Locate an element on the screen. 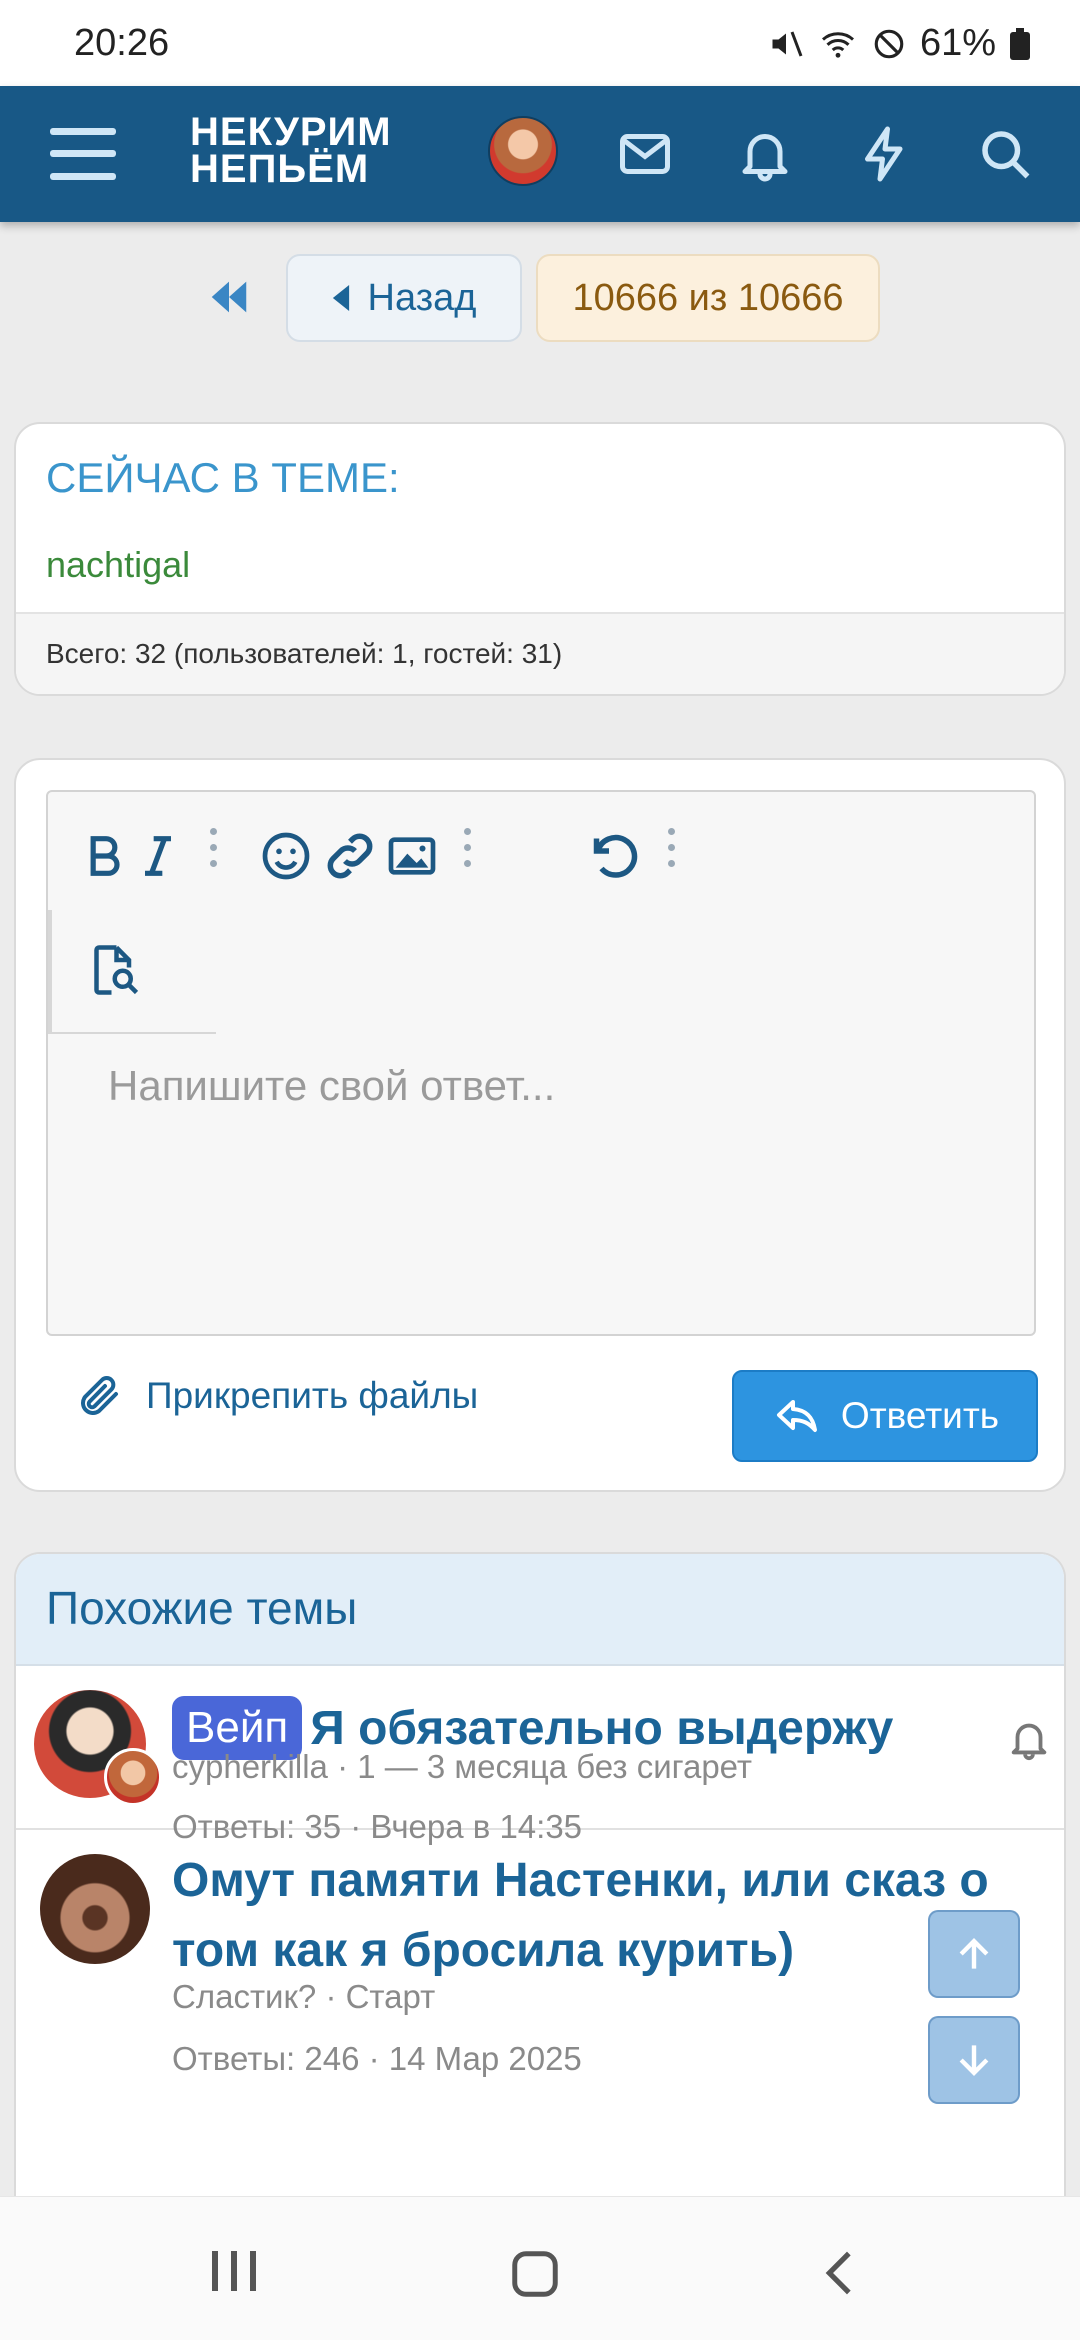 The image size is (1080, 2340). arrow-down-icon is located at coordinates (974, 2060).